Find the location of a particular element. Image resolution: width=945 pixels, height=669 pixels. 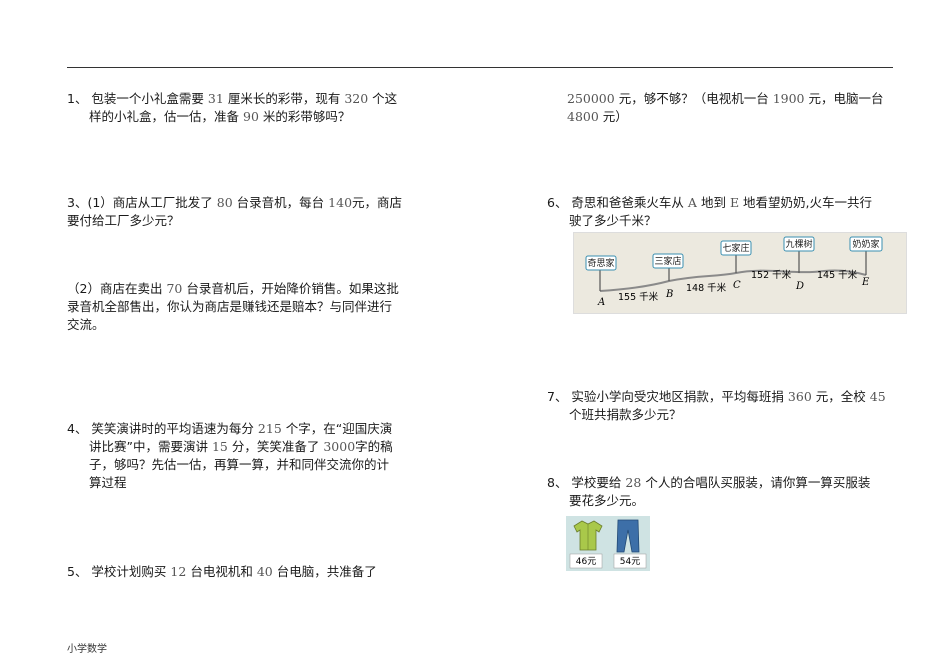

distance-label: 155 千米 is located at coordinates (638, 297).